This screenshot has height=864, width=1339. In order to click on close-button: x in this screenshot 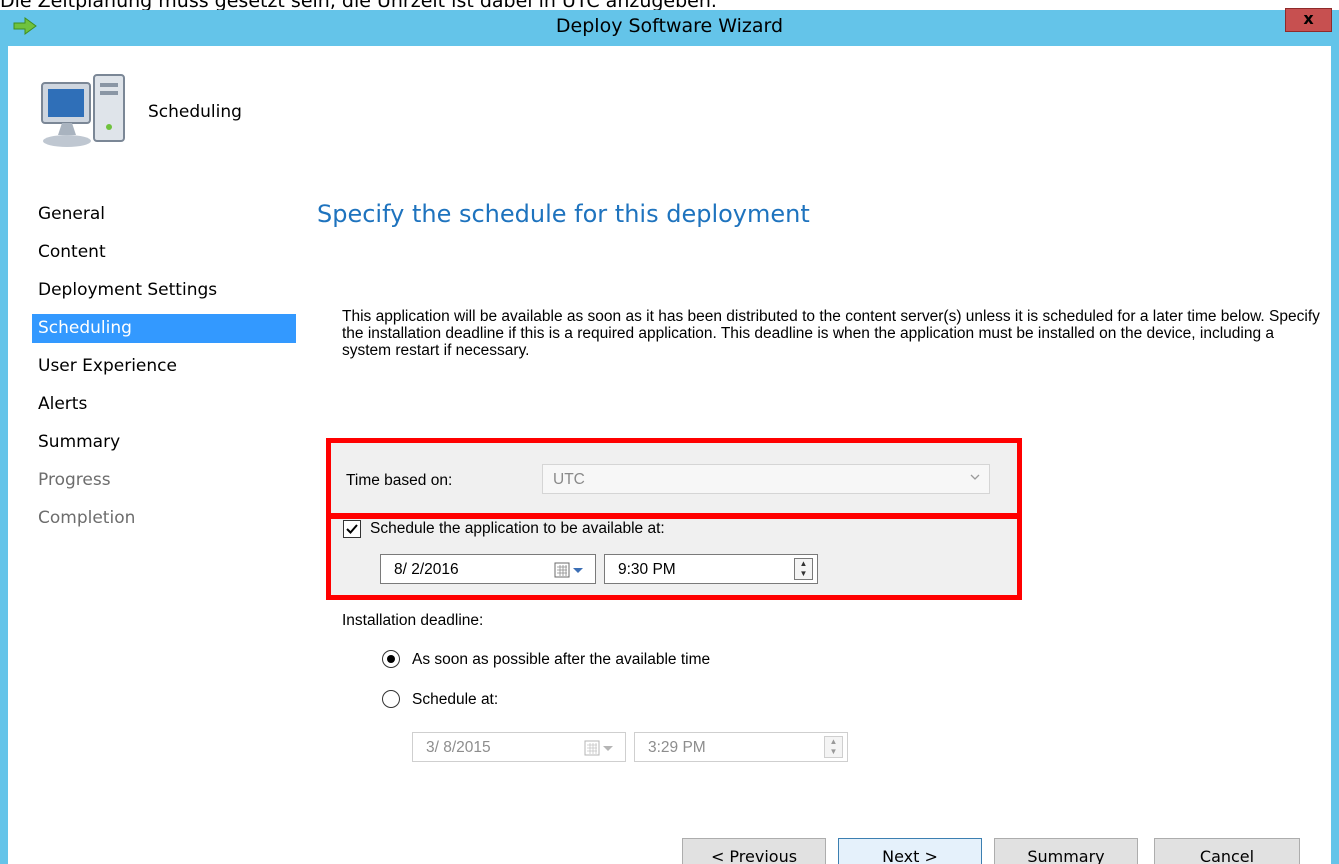, I will do `click(1308, 20)`.